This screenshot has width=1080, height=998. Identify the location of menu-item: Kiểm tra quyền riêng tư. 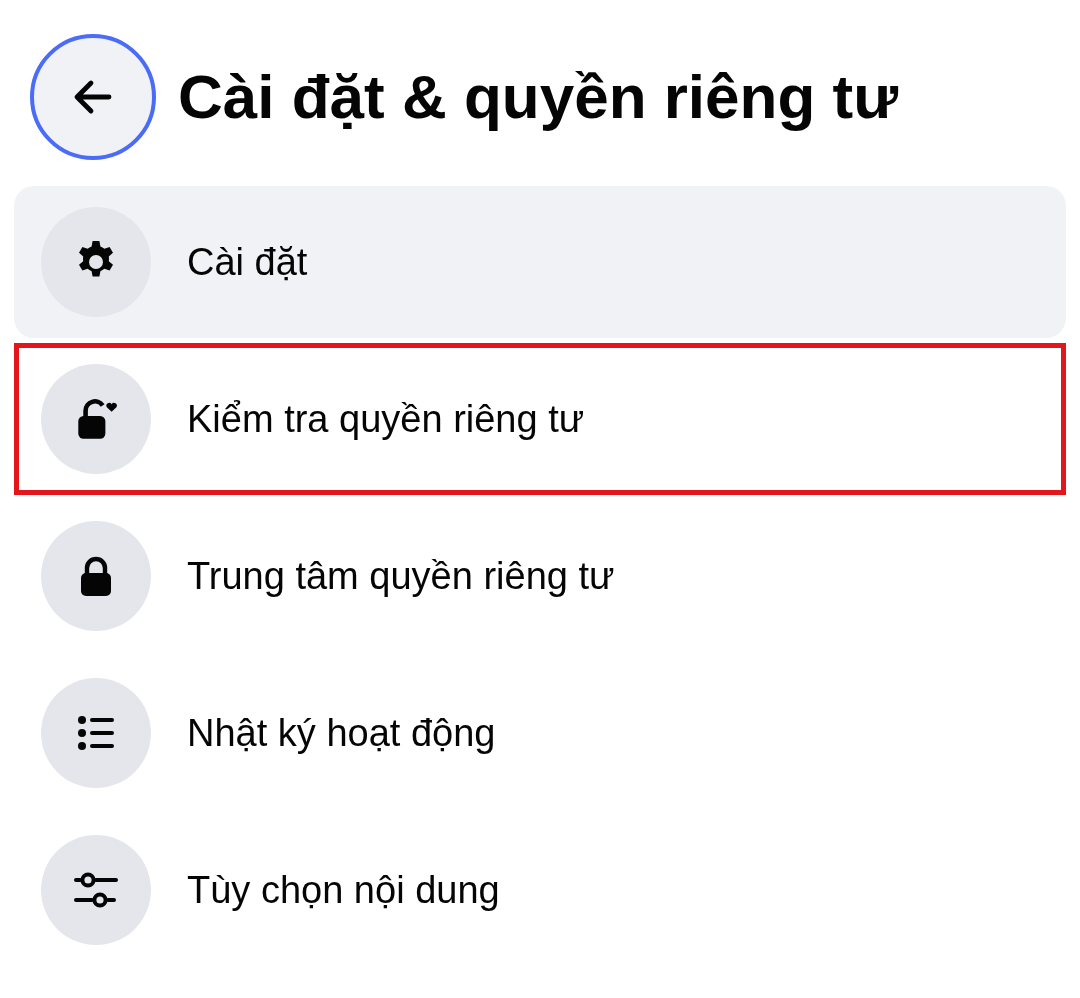
(540, 419).